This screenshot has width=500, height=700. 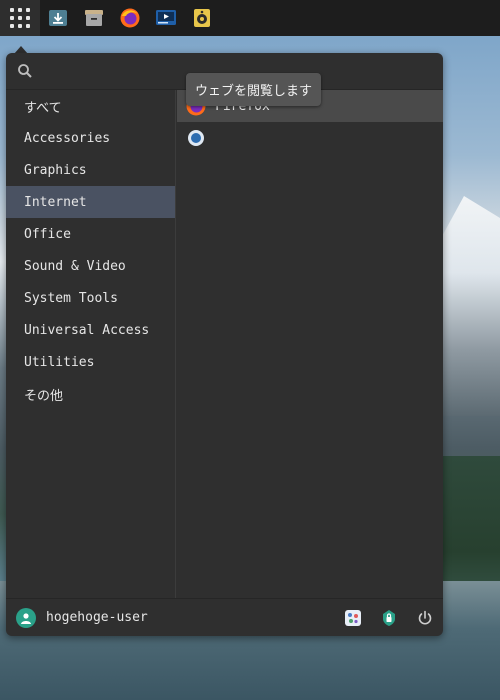 I want to click on category-graphics: Graphics, so click(x=90, y=170).